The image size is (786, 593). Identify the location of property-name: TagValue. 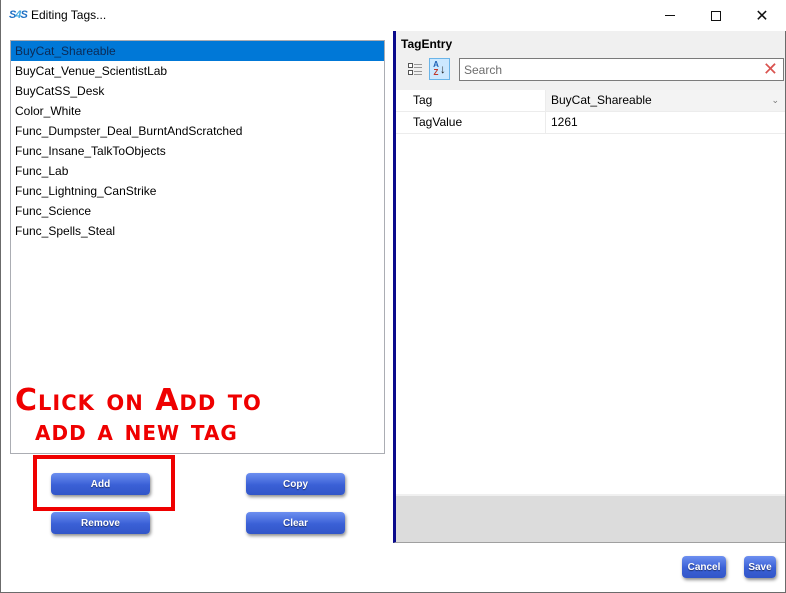
(471, 122).